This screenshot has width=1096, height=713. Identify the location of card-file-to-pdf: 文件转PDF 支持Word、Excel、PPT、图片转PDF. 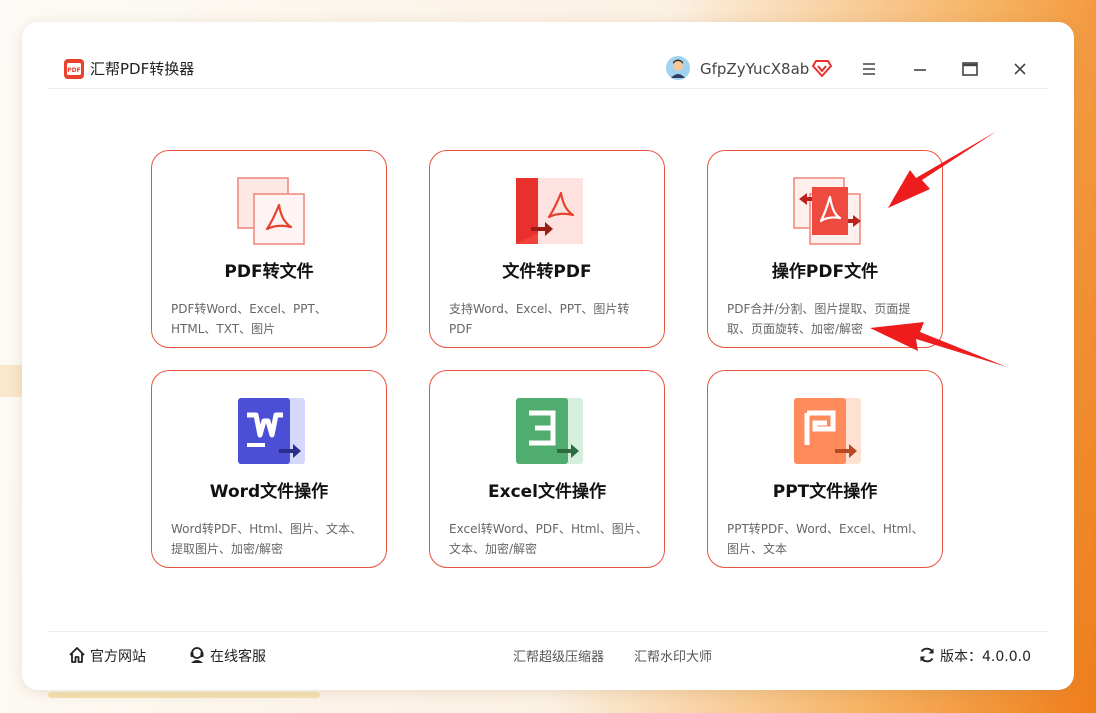
(547, 249).